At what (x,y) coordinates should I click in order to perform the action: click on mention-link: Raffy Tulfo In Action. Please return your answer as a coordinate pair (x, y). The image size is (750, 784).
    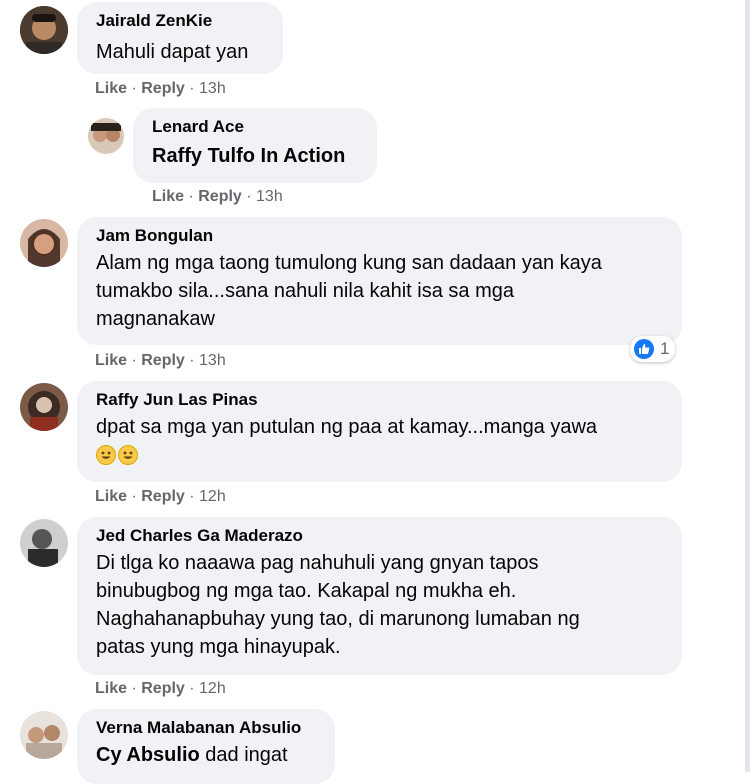
    Looking at the image, I should click on (257, 156).